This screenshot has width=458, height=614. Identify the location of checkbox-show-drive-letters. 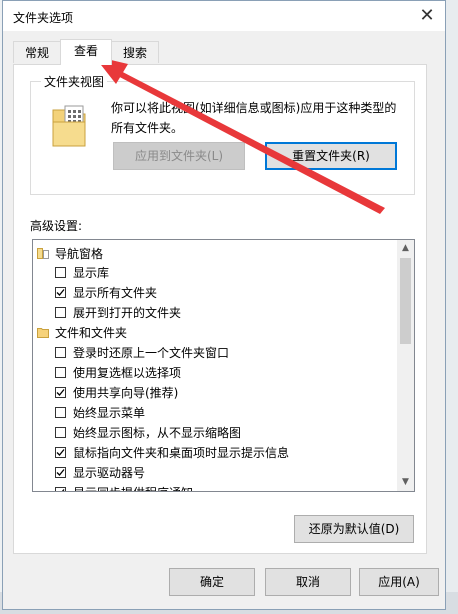
(60, 472).